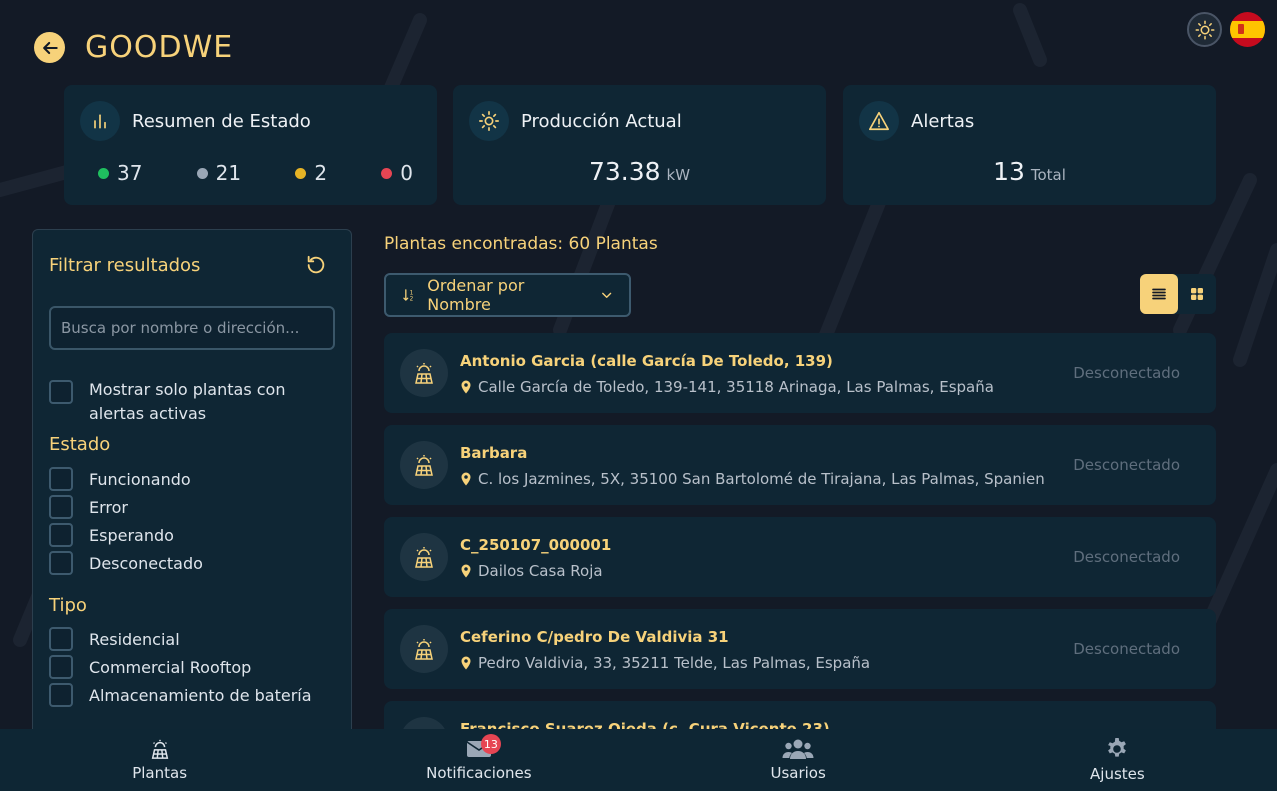 This screenshot has height=791, width=1277. Describe the element at coordinates (943, 121) in the screenshot. I see `alerts-title: Alertas` at that location.